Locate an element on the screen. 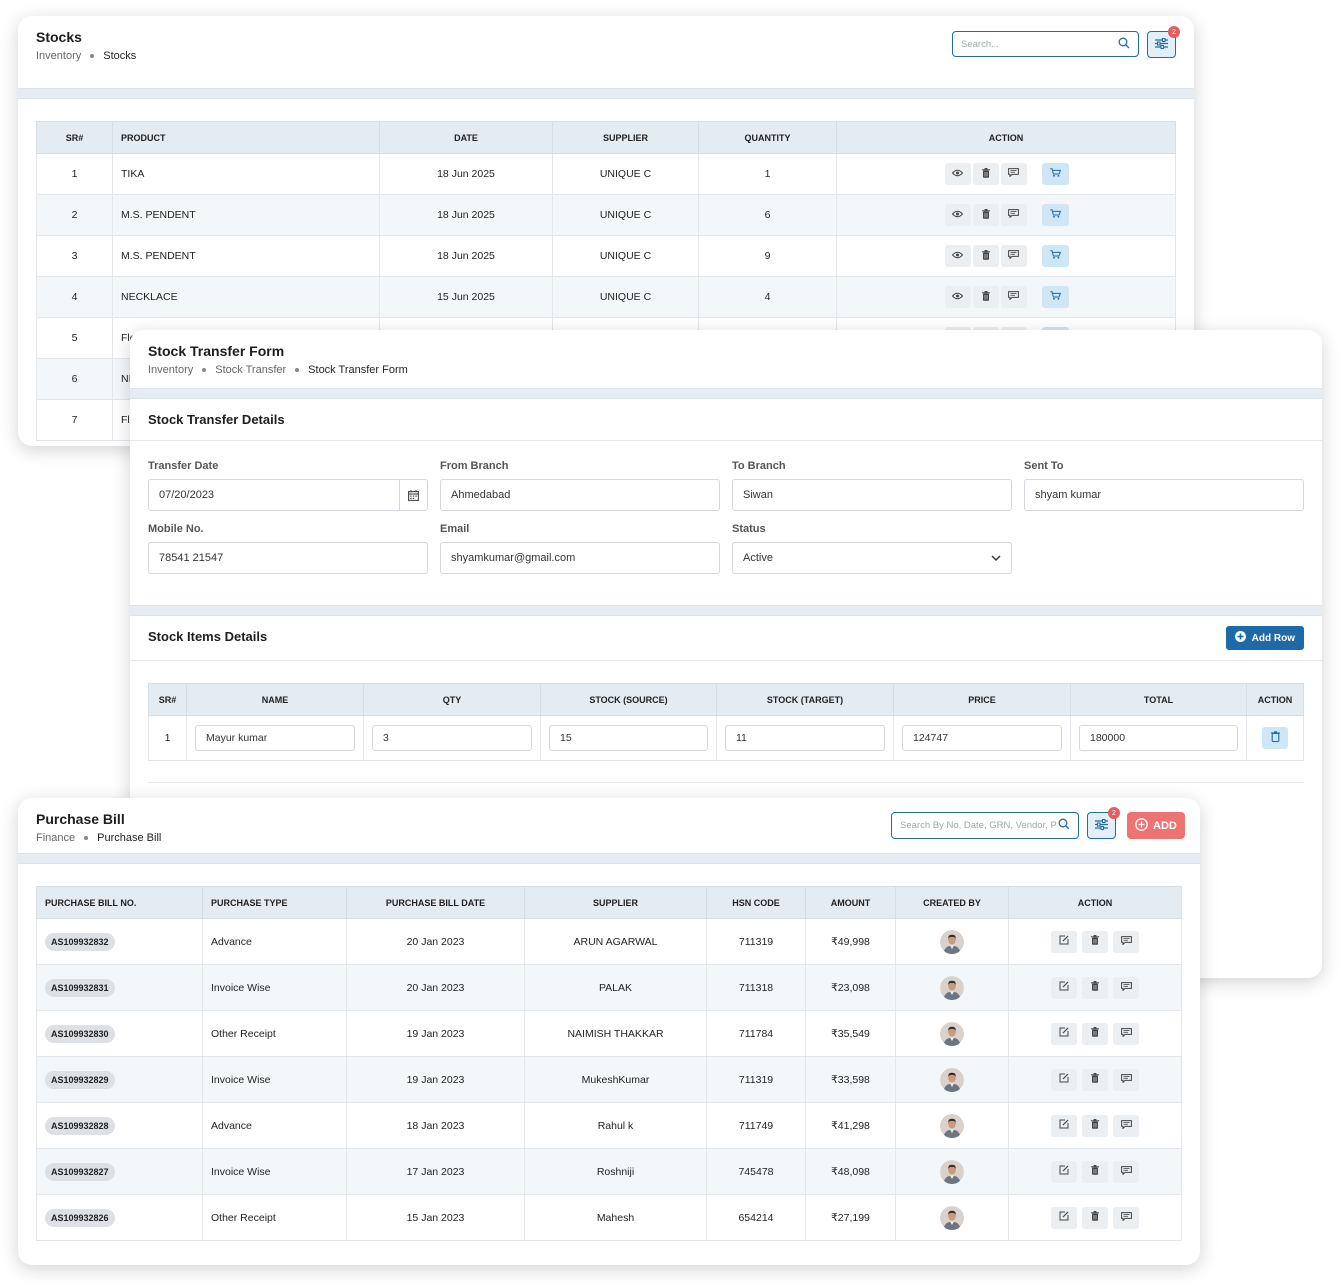 This screenshot has height=1283, width=1340. cell-purchase-type: Other Receipt is located at coordinates (274, 1217).